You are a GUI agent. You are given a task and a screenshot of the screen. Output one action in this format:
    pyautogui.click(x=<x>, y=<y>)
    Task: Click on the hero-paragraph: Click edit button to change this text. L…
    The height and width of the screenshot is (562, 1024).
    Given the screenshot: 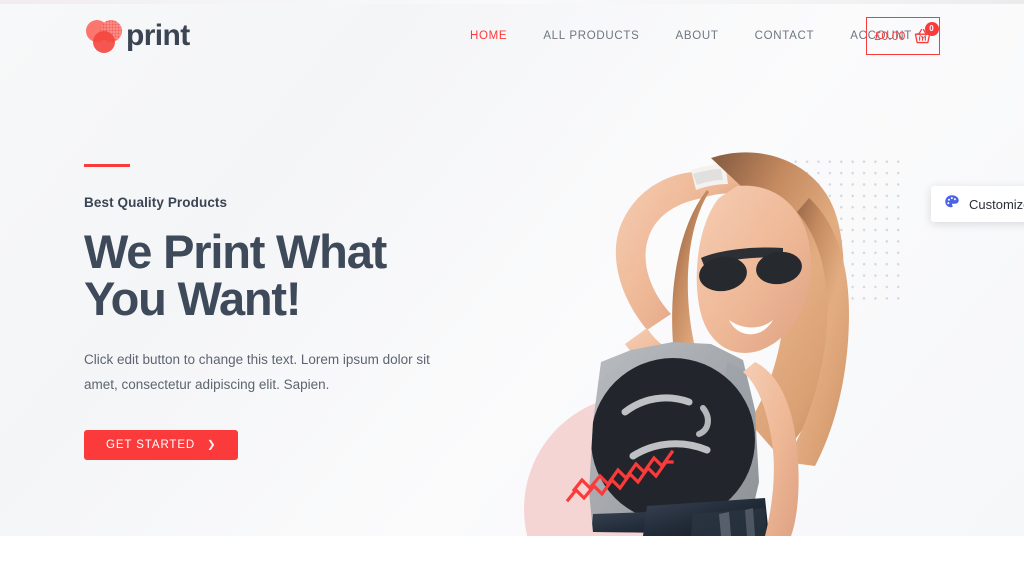 What is the action you would take?
    pyautogui.click(x=257, y=372)
    